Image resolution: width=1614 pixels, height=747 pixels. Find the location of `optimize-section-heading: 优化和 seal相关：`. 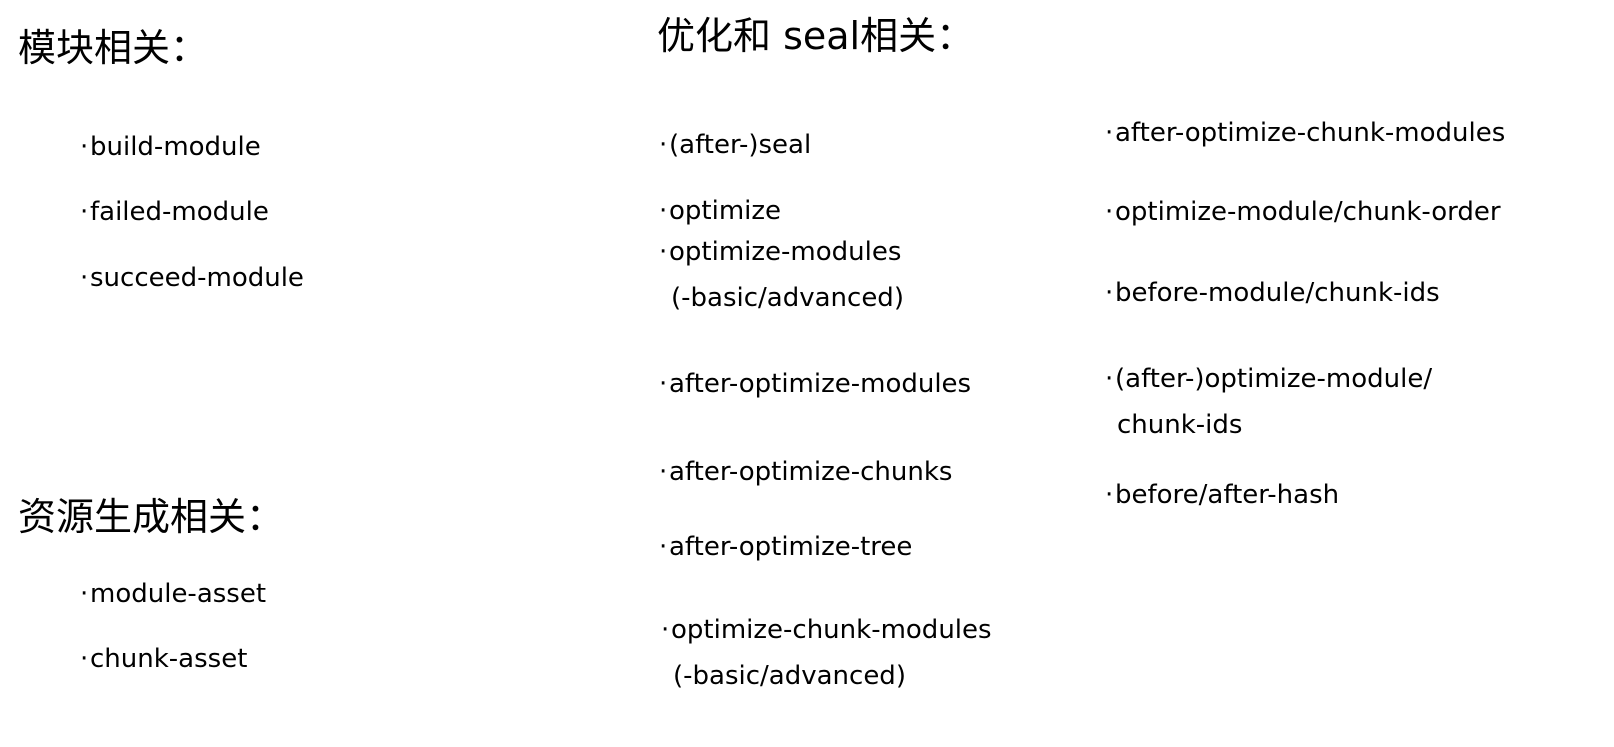

optimize-section-heading: 优化和 seal相关： is located at coordinates (816, 36).